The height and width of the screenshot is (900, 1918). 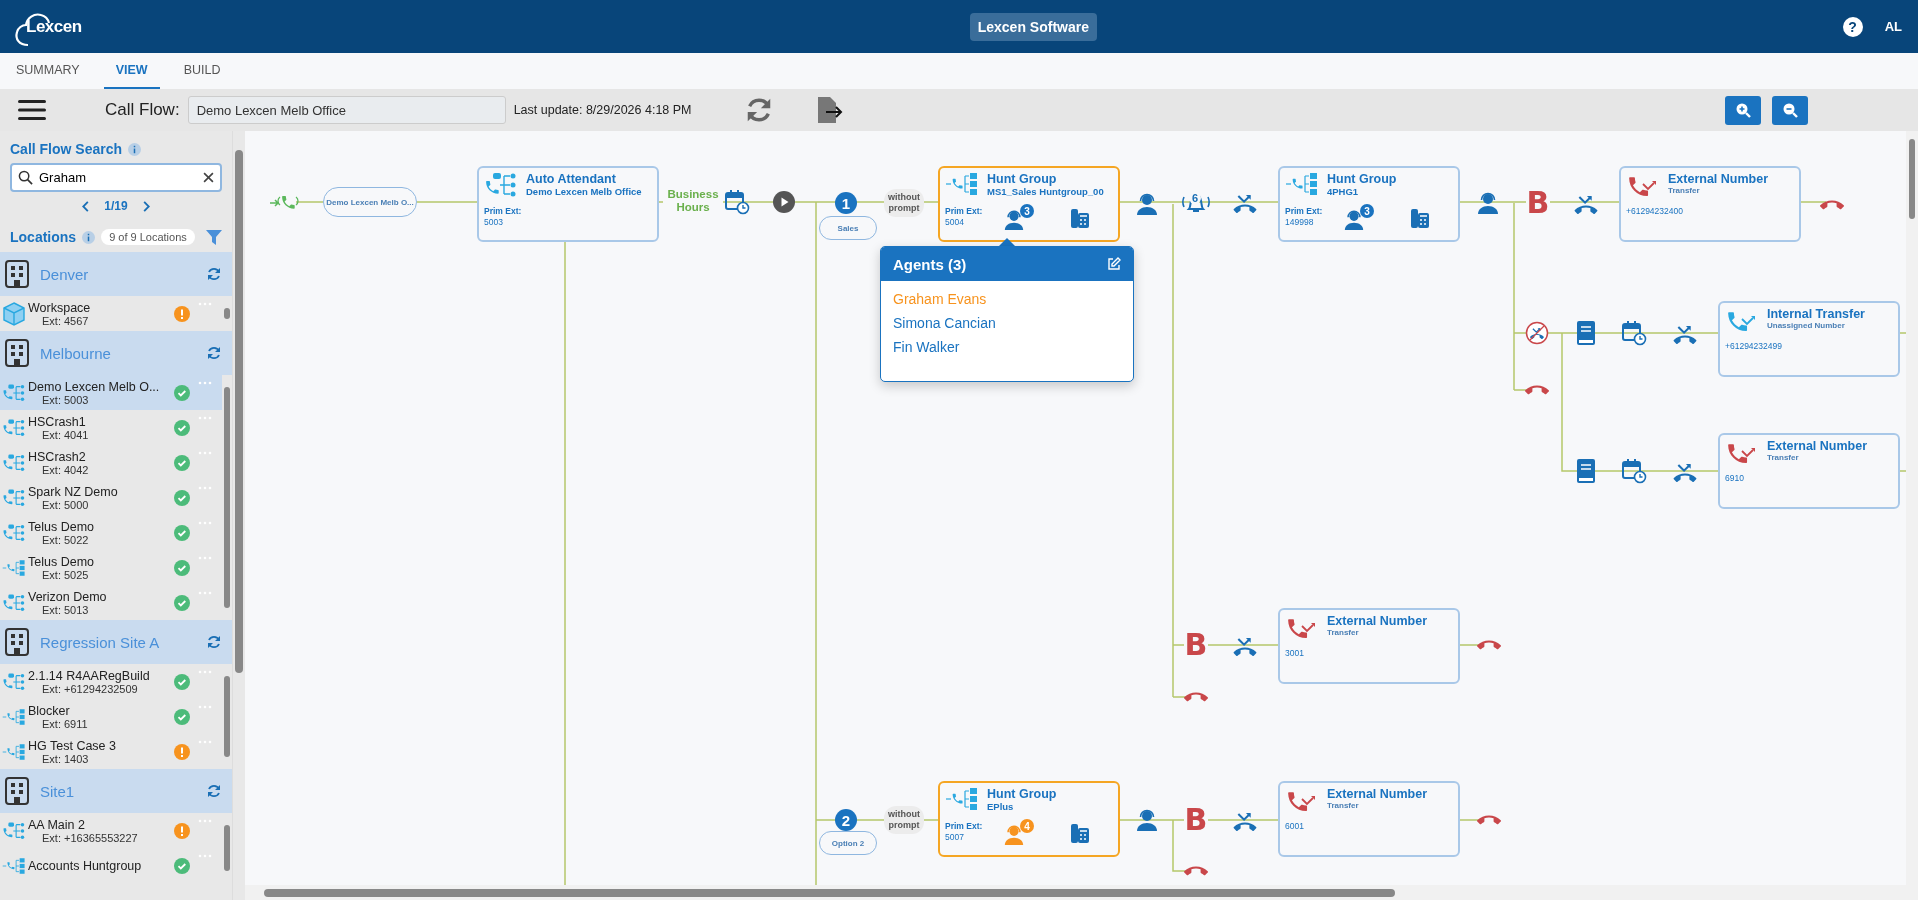 What do you see at coordinates (111, 716) in the screenshot?
I see `call-flow-item: Blocker Ext: 6911` at bounding box center [111, 716].